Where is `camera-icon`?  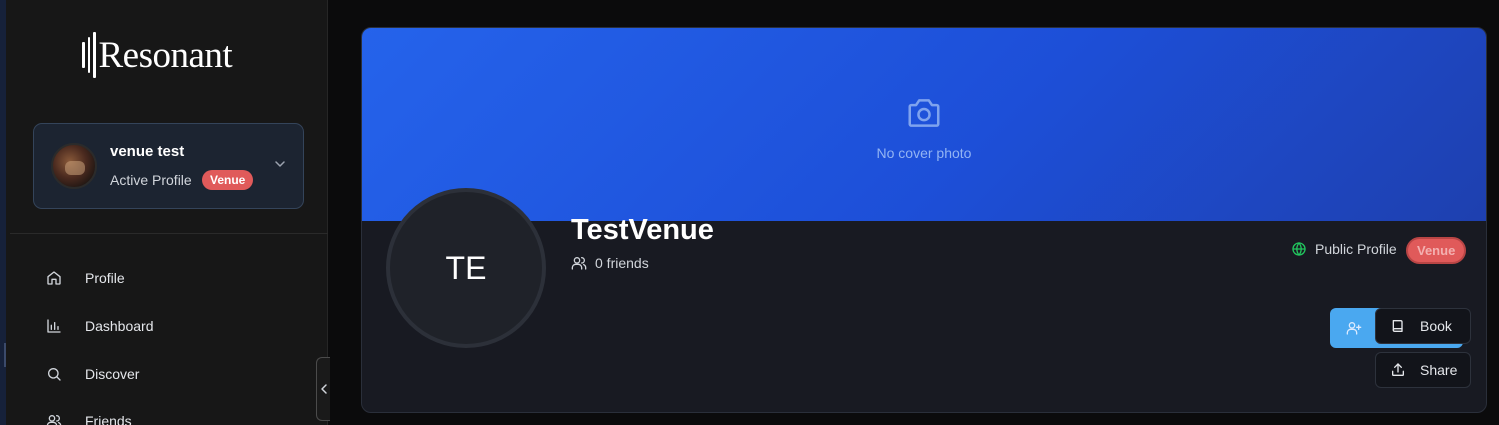 camera-icon is located at coordinates (924, 113).